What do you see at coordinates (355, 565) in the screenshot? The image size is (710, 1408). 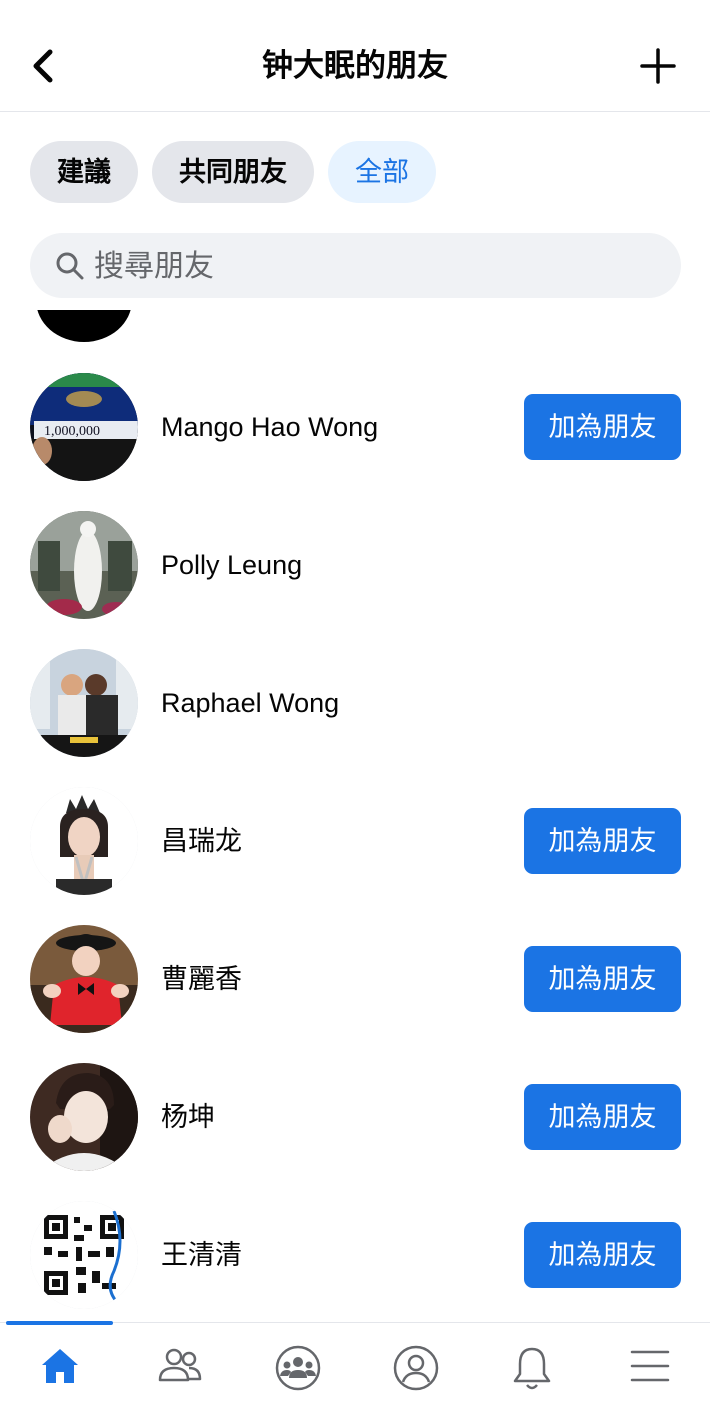 I see `list-item: Polly Leung` at bounding box center [355, 565].